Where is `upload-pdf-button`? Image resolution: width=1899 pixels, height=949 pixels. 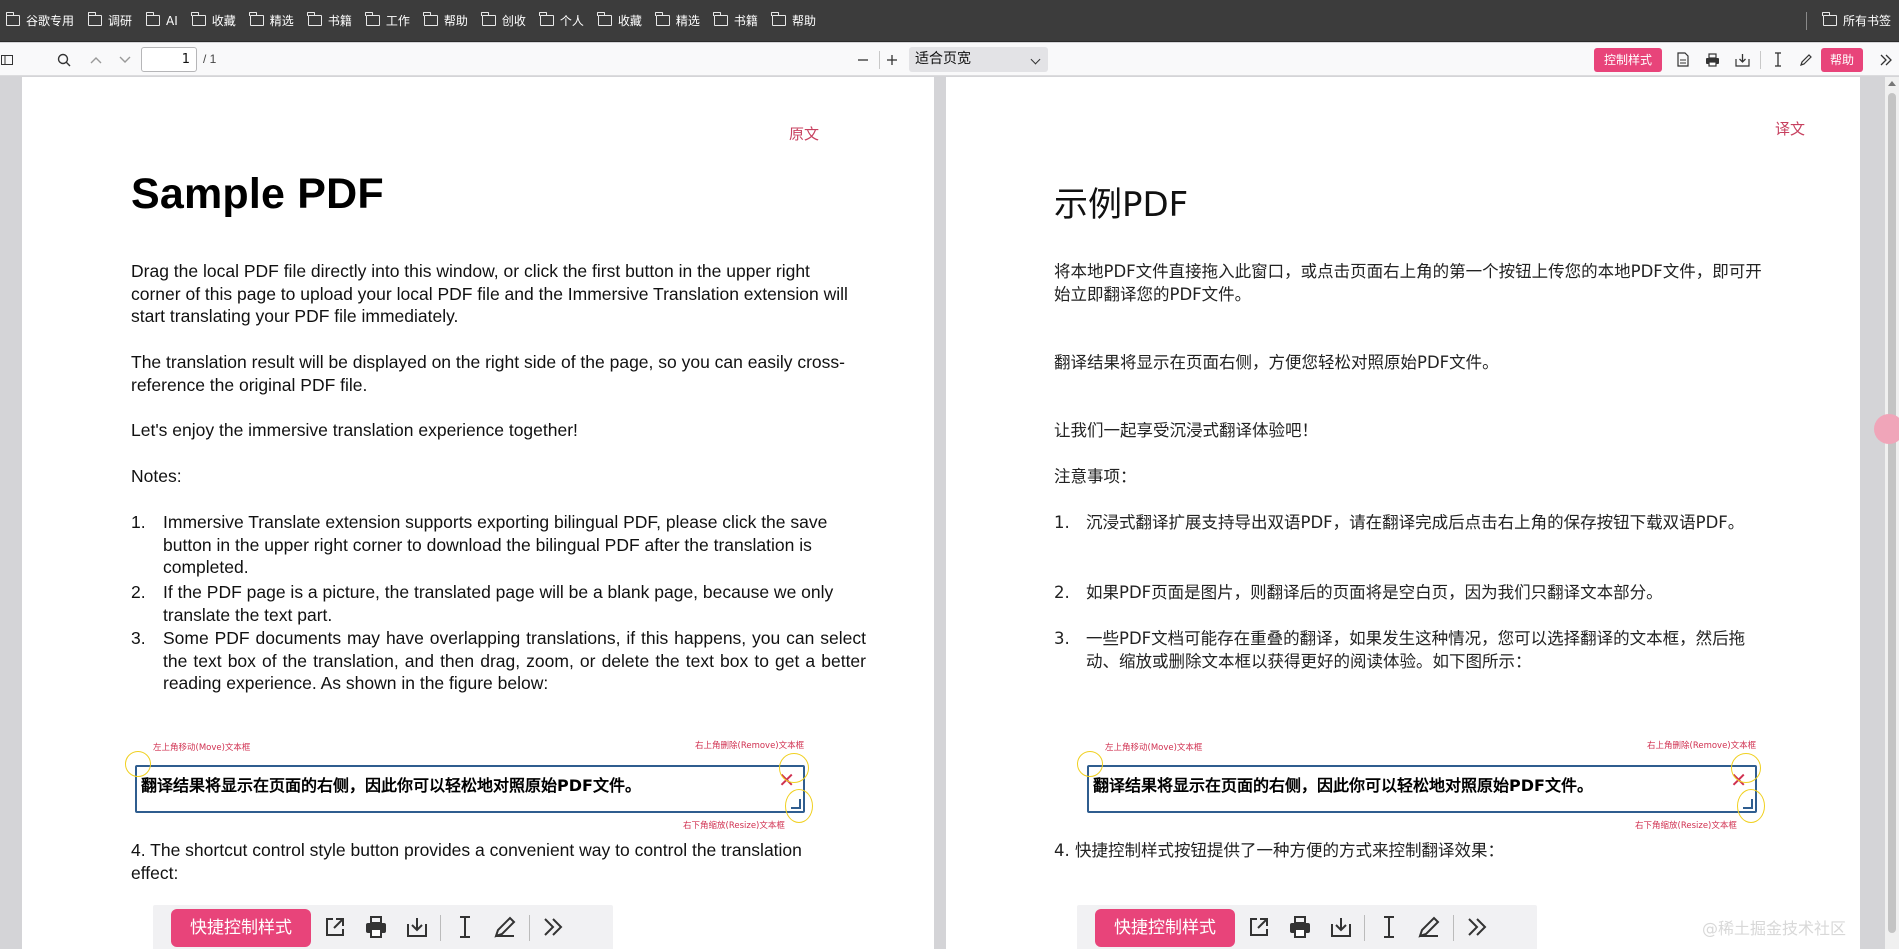 upload-pdf-button is located at coordinates (1683, 59).